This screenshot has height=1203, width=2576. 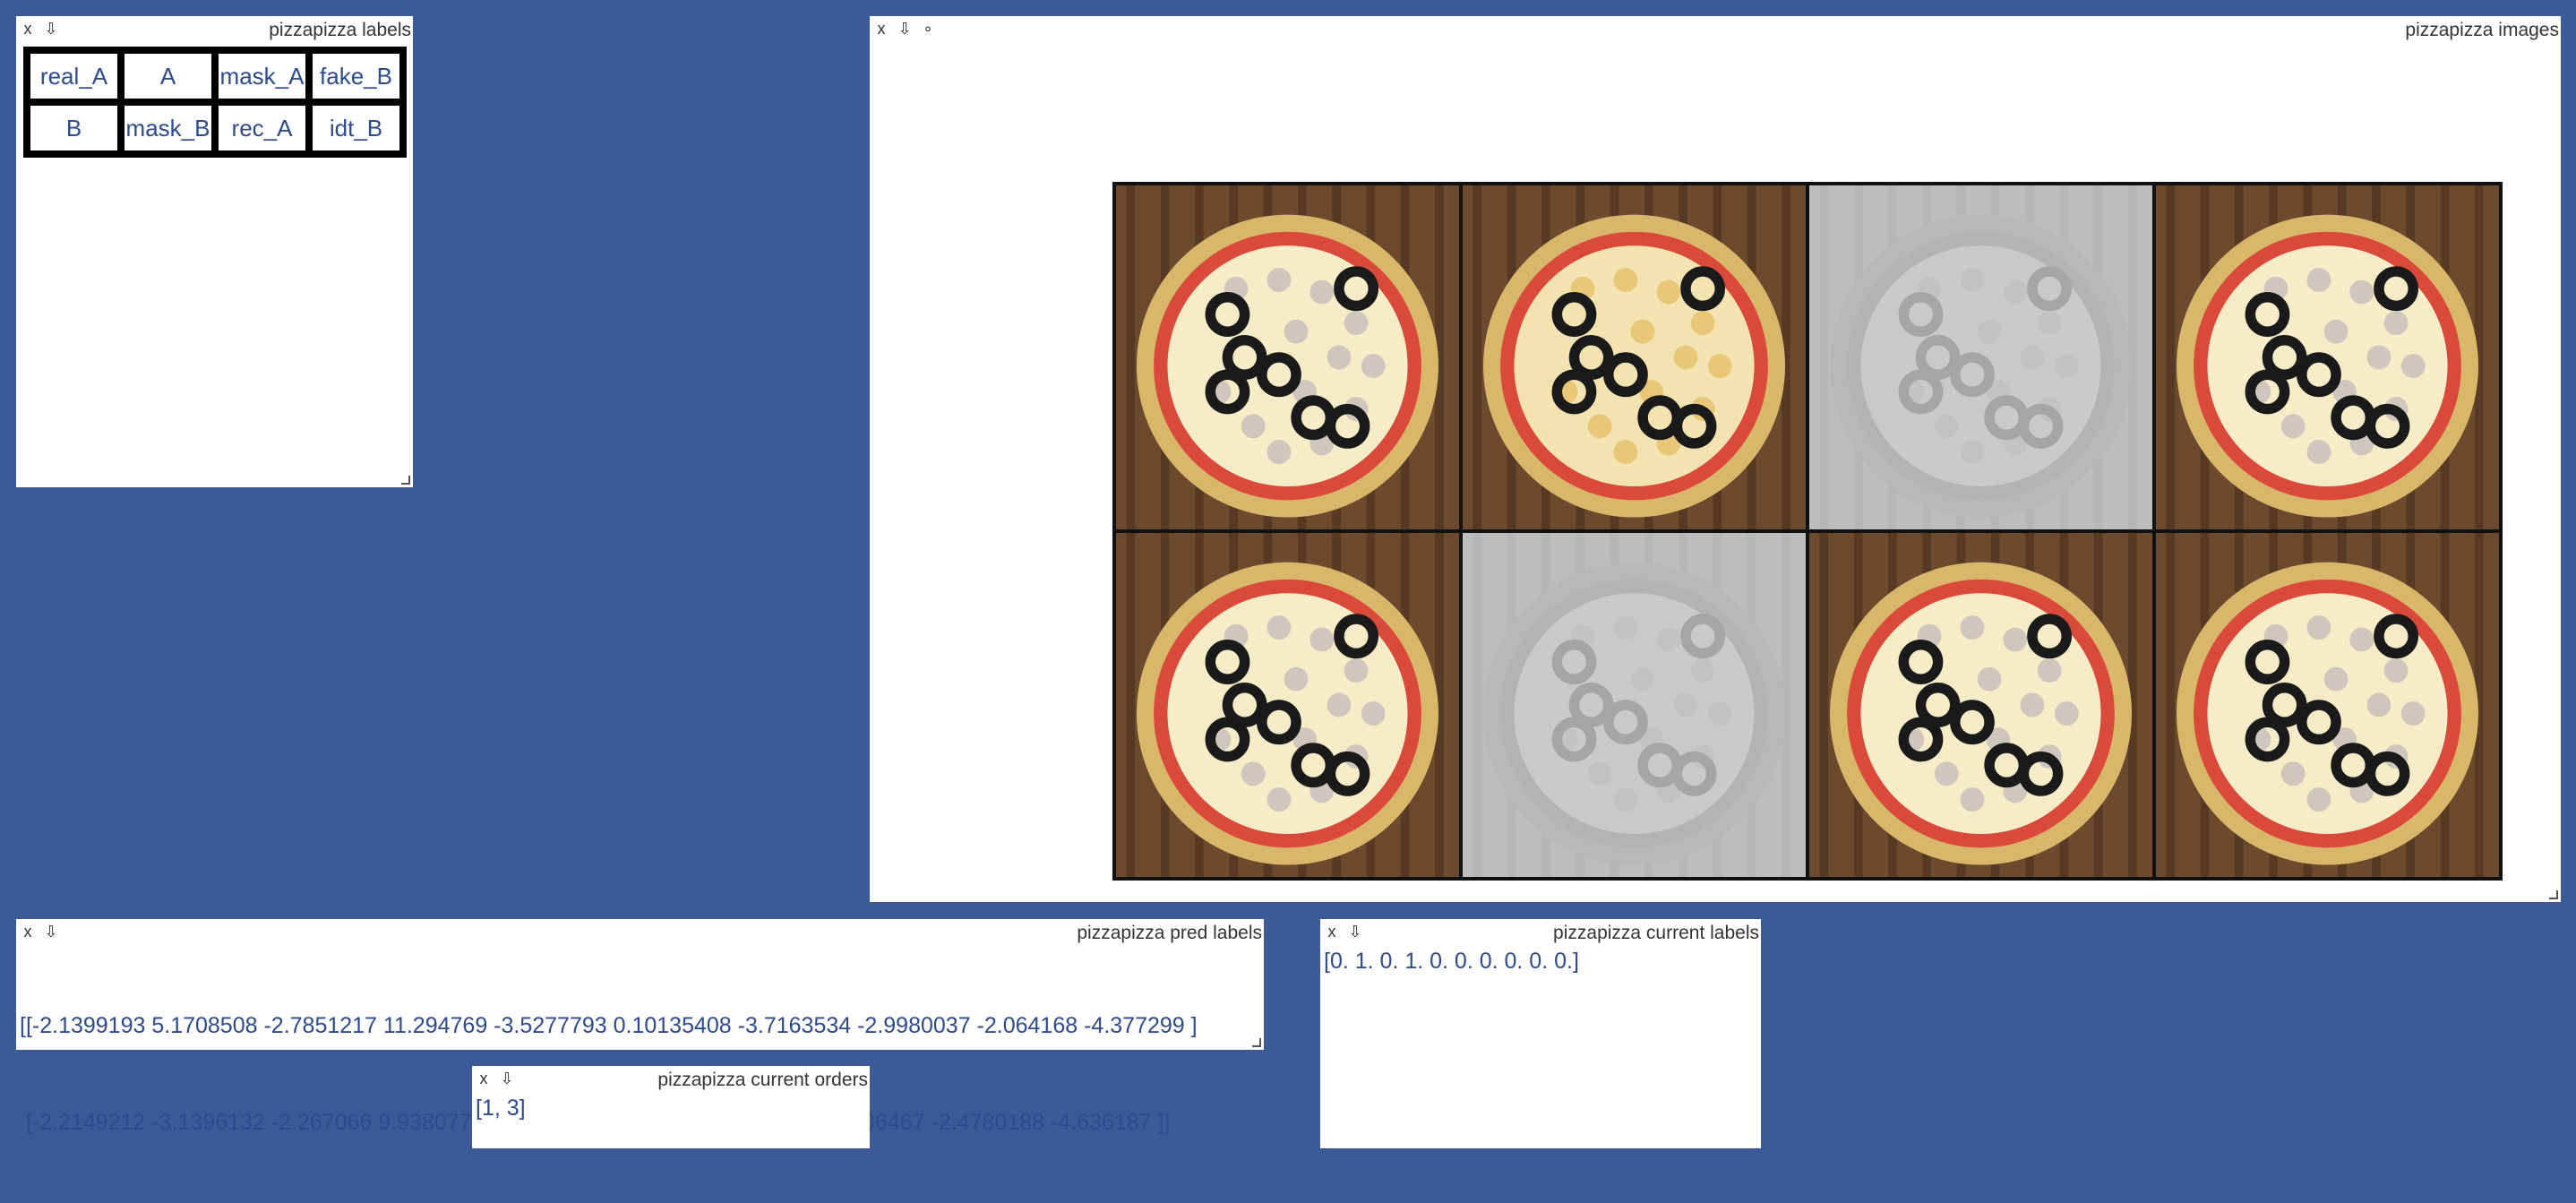 I want to click on label-cell: mask_A, so click(x=262, y=76).